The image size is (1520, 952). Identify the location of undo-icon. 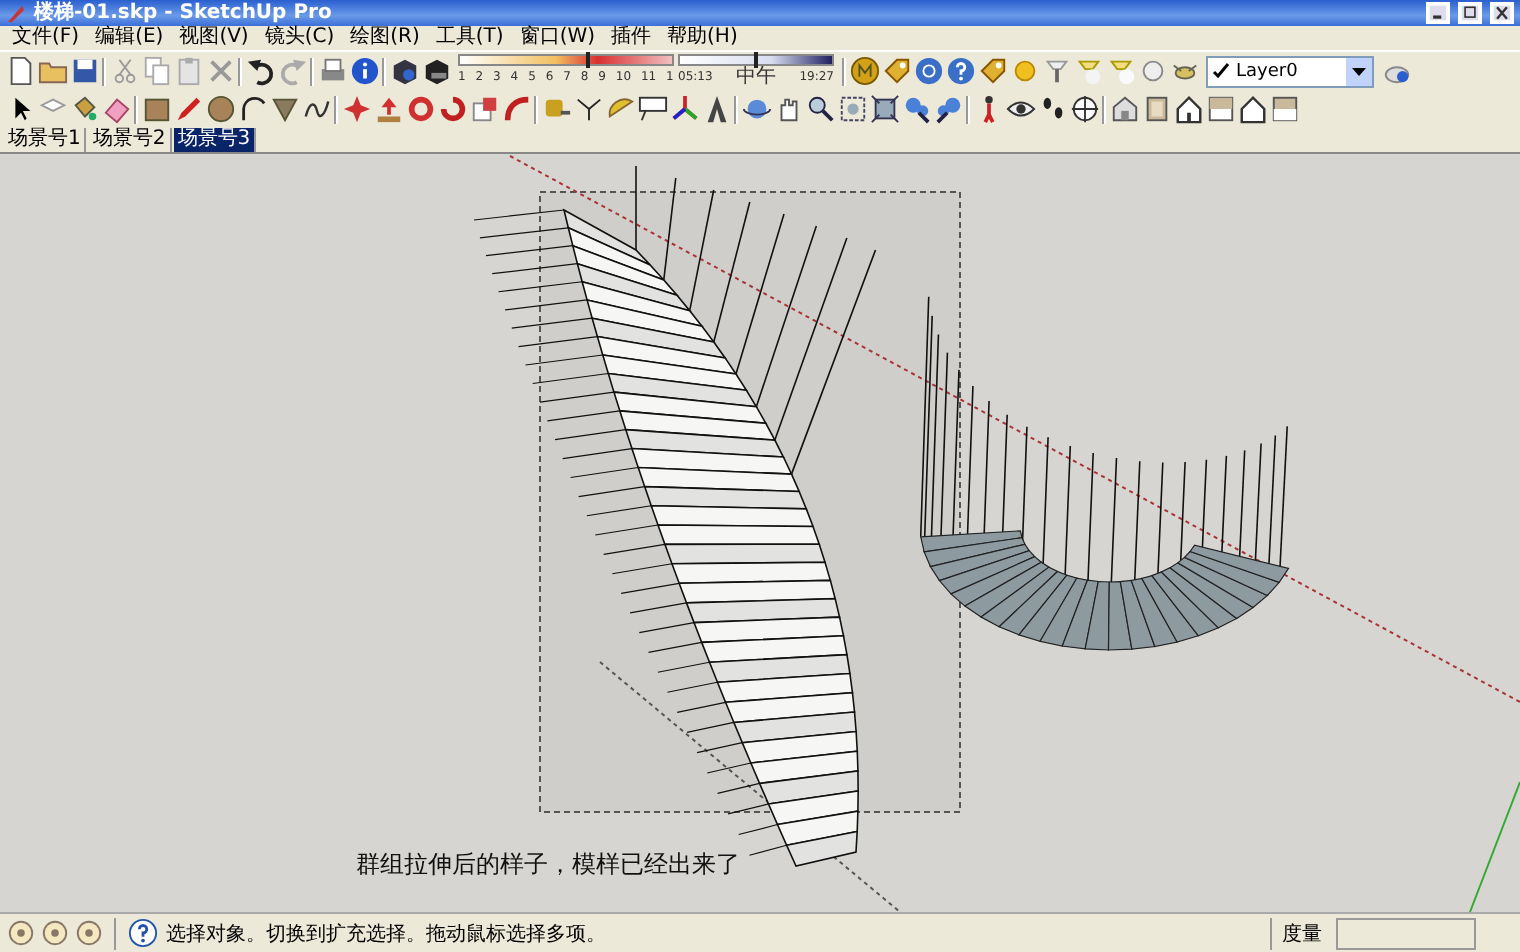
(260, 71).